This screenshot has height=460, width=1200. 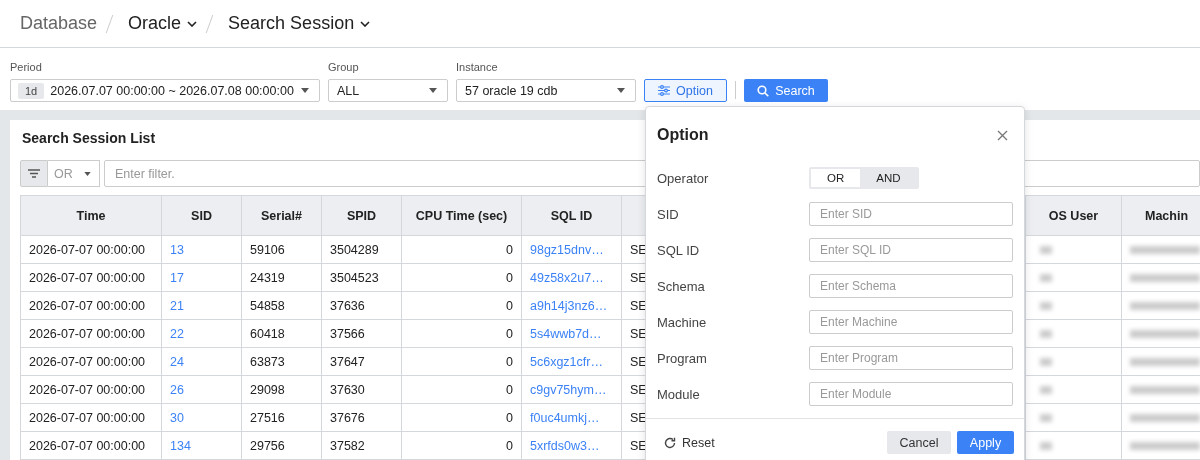 I want to click on sliders-icon, so click(x=664, y=90).